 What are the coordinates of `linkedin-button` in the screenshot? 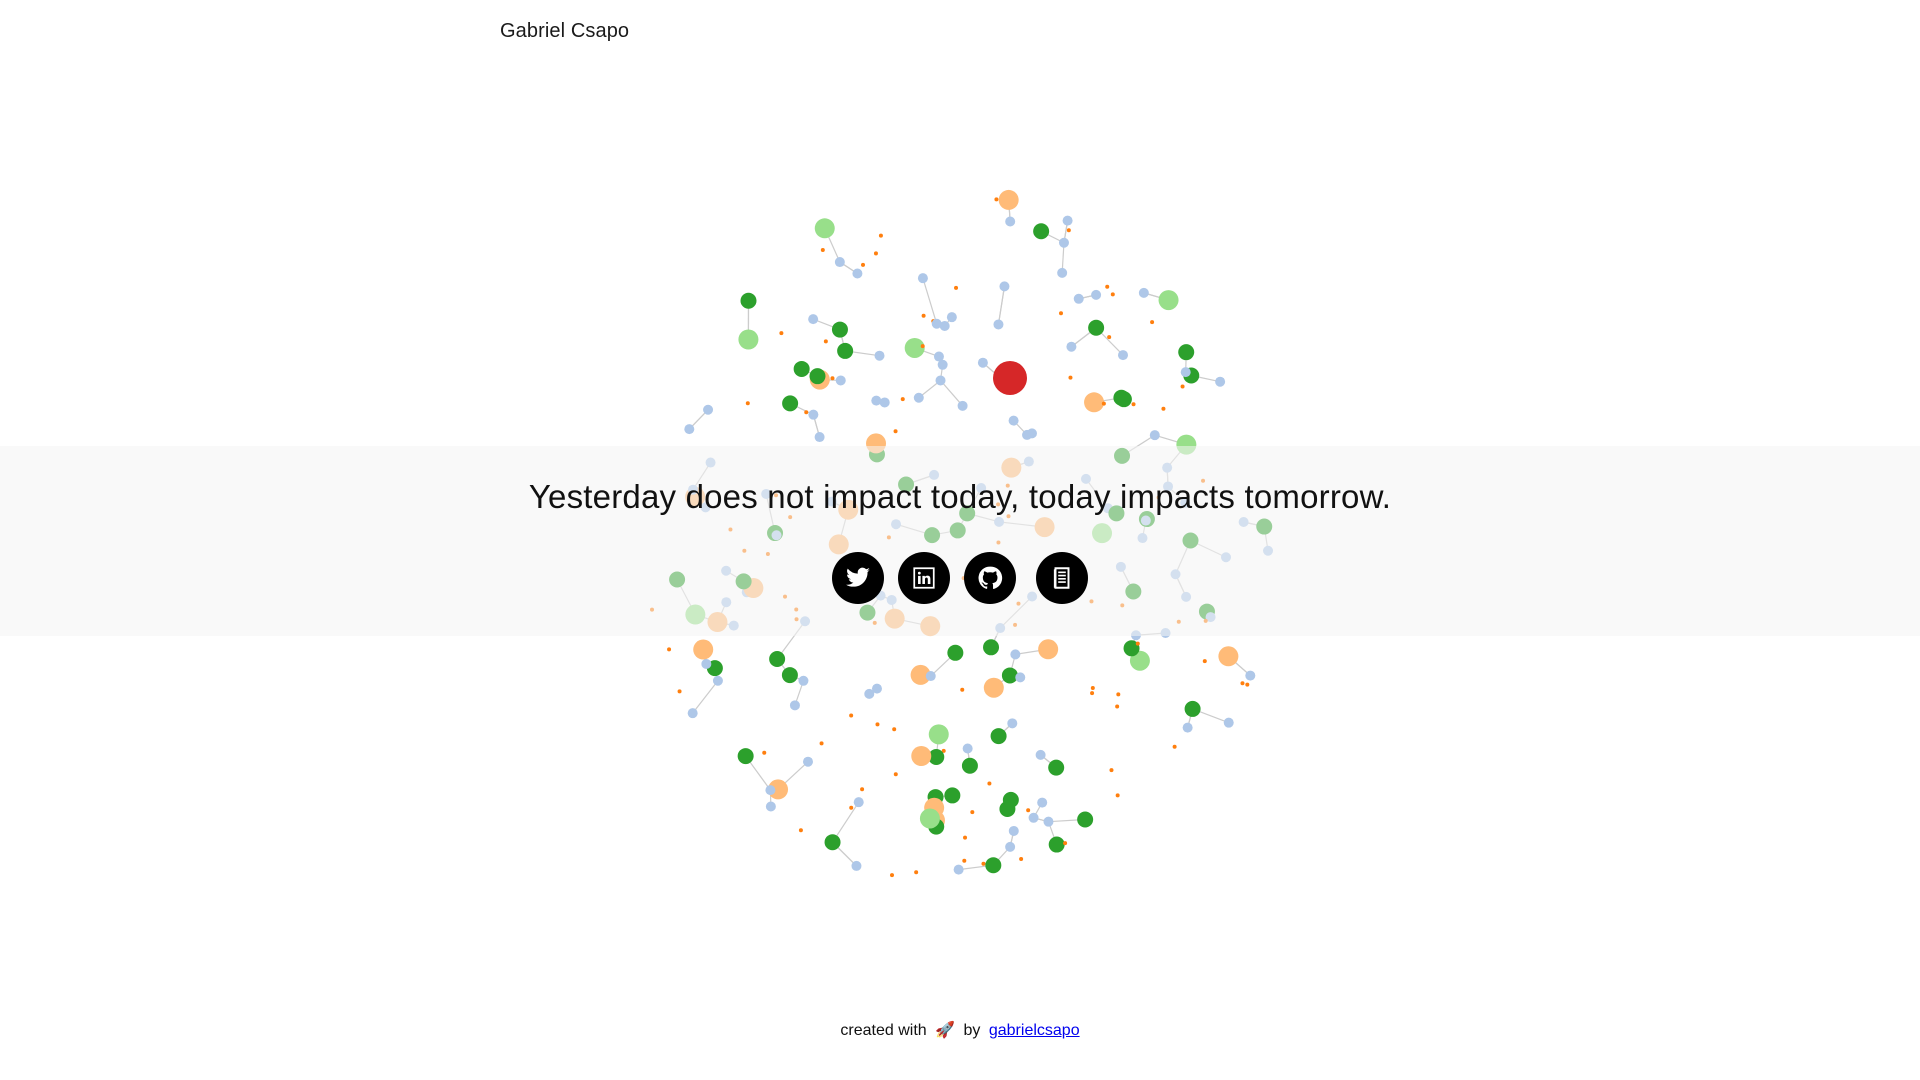 It's located at (924, 578).